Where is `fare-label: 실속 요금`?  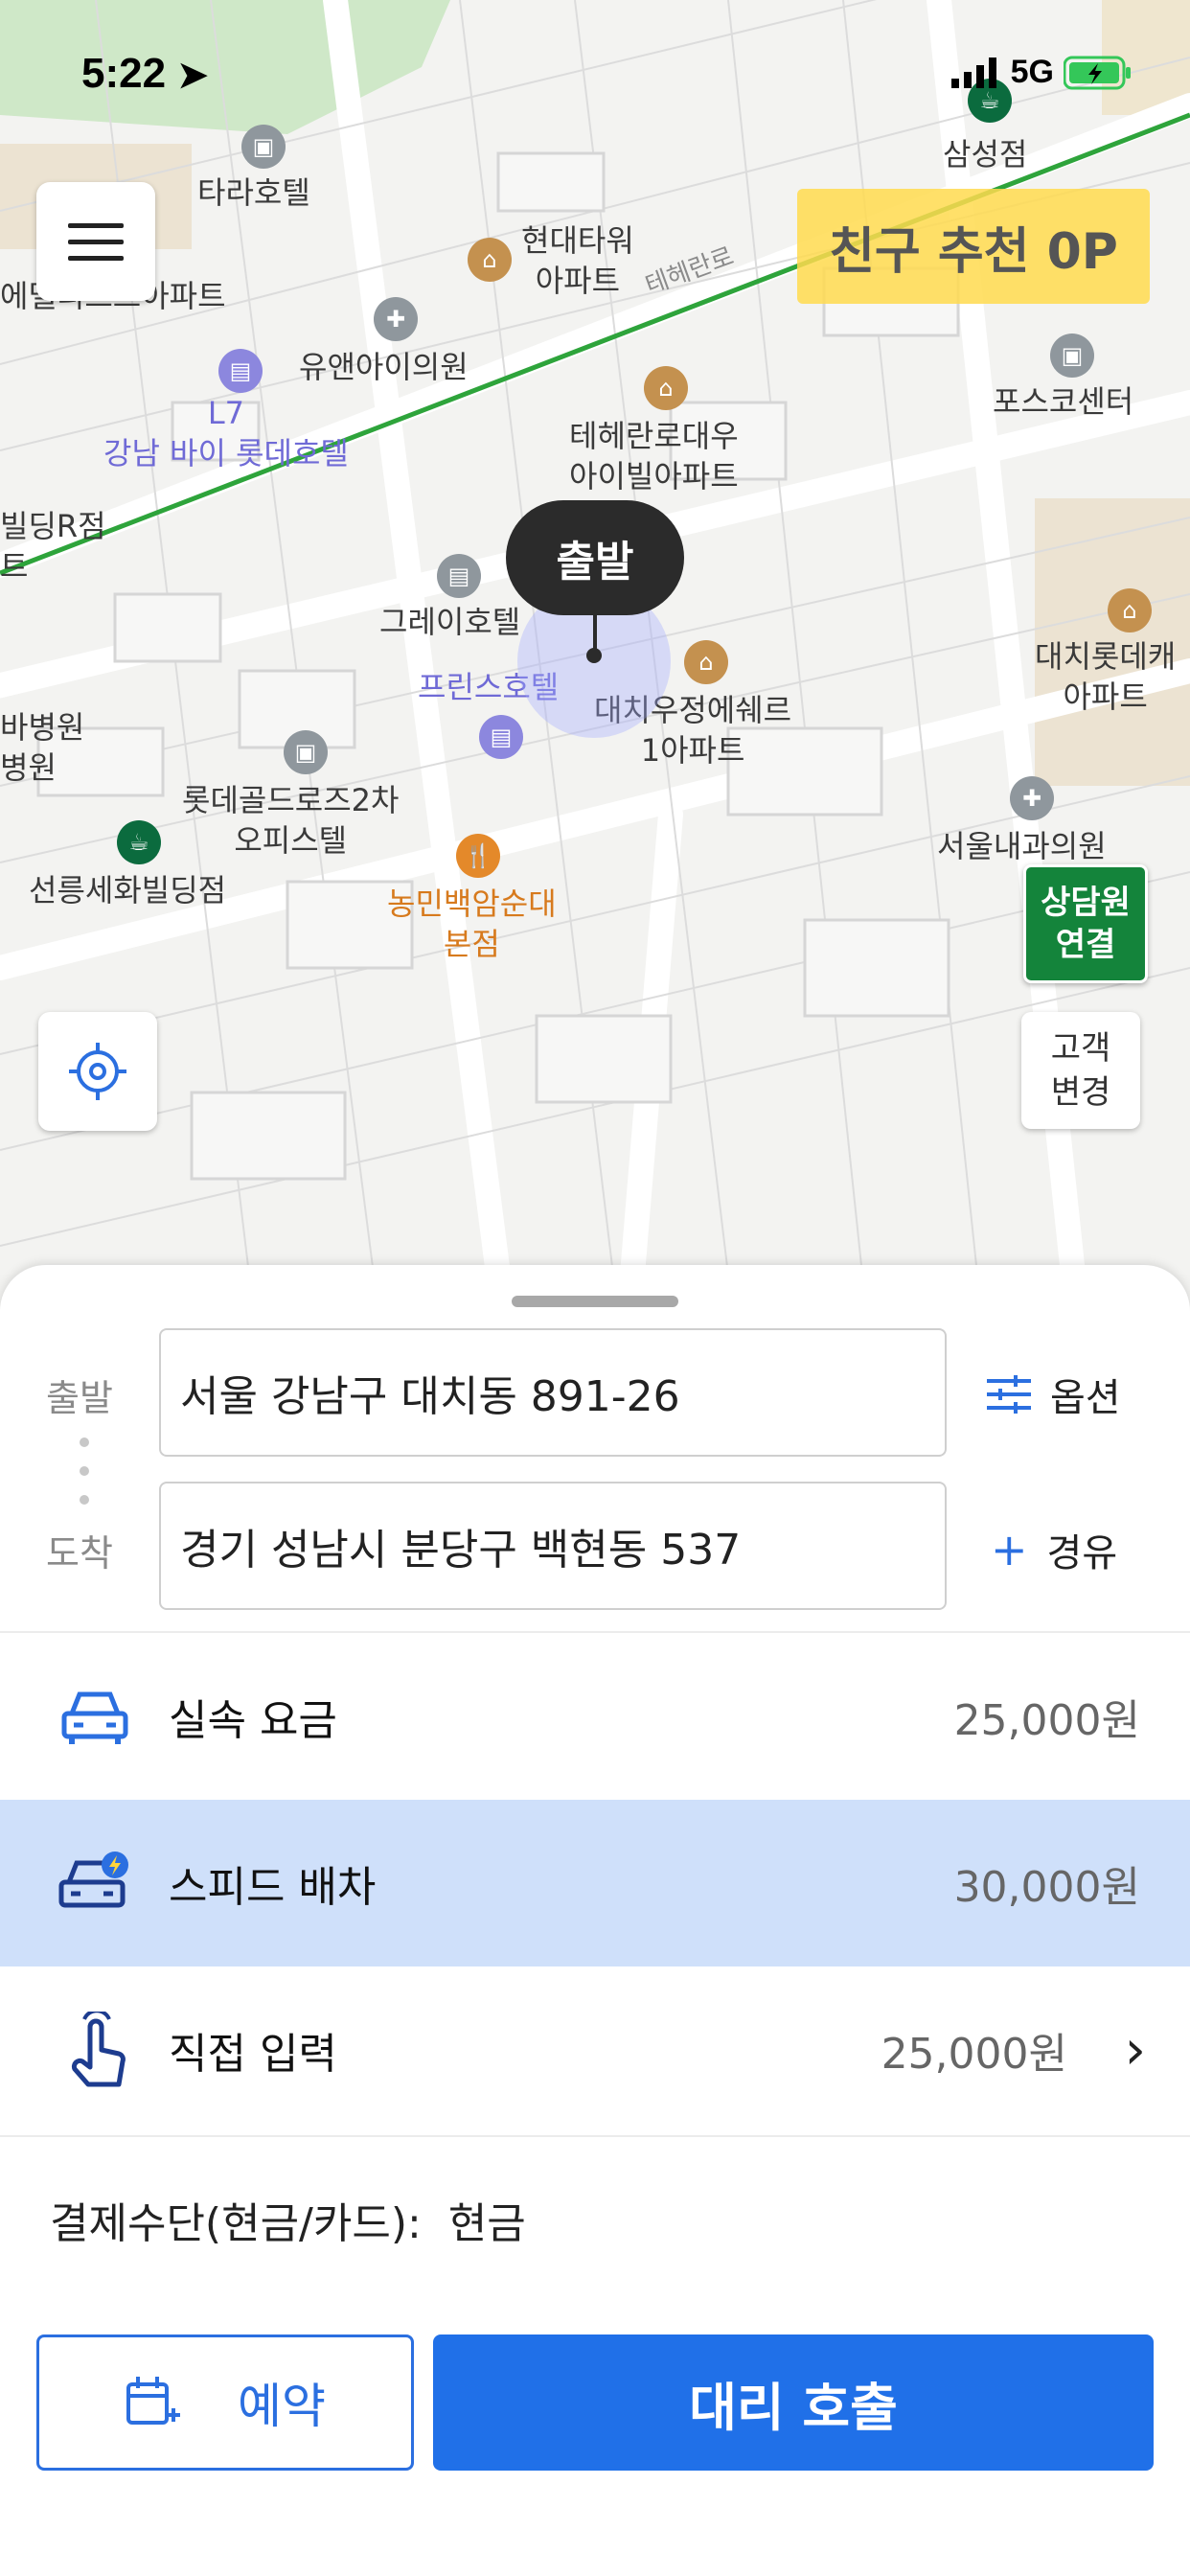
fare-label: 실속 요금 is located at coordinates (253, 1720).